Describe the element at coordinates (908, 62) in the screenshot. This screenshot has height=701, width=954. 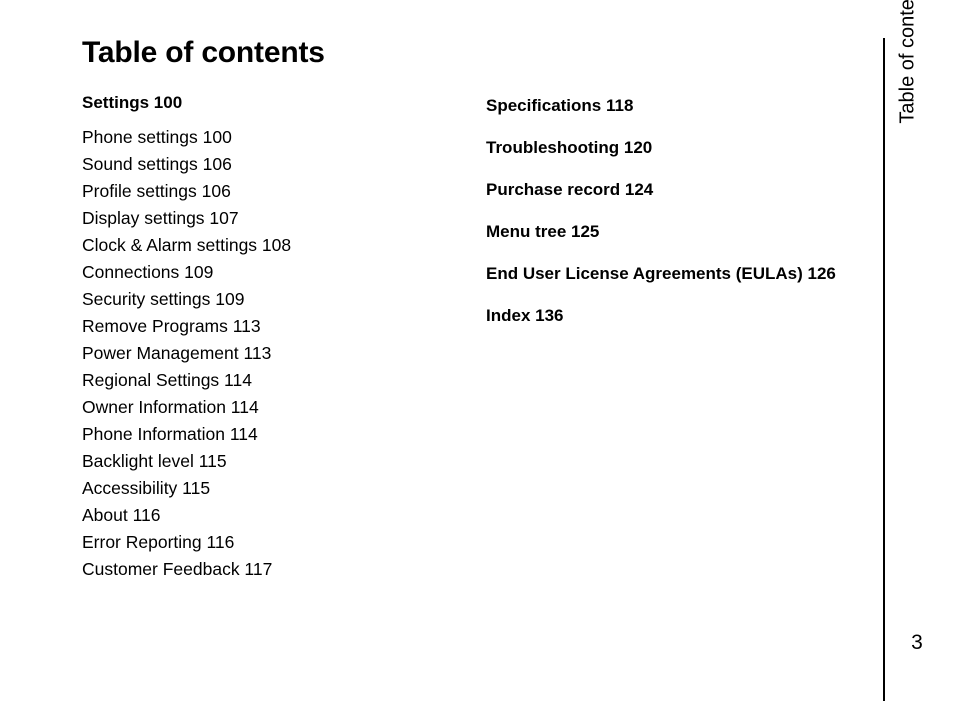
I see `sidebar-chapter-label-text: Table of contents` at that location.